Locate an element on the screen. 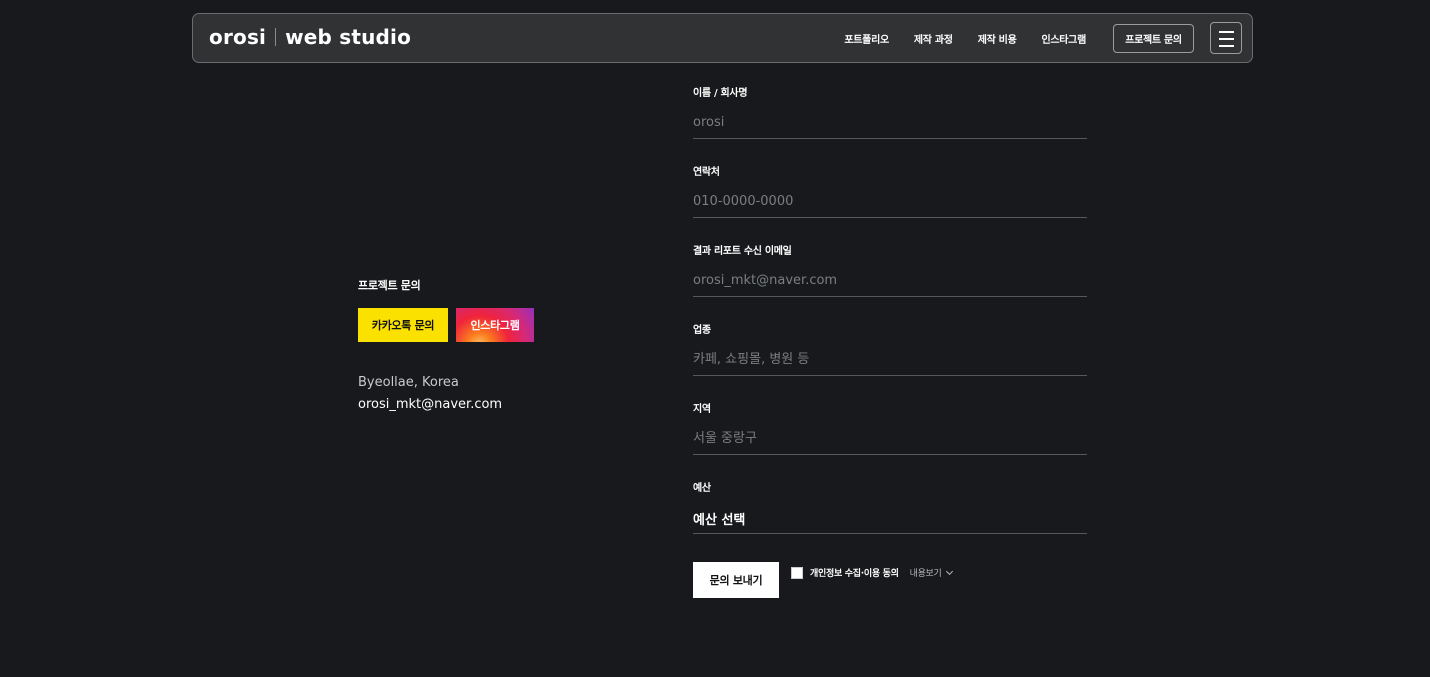 Image resolution: width=1430 pixels, height=677 pixels. name-input is located at coordinates (890, 122).